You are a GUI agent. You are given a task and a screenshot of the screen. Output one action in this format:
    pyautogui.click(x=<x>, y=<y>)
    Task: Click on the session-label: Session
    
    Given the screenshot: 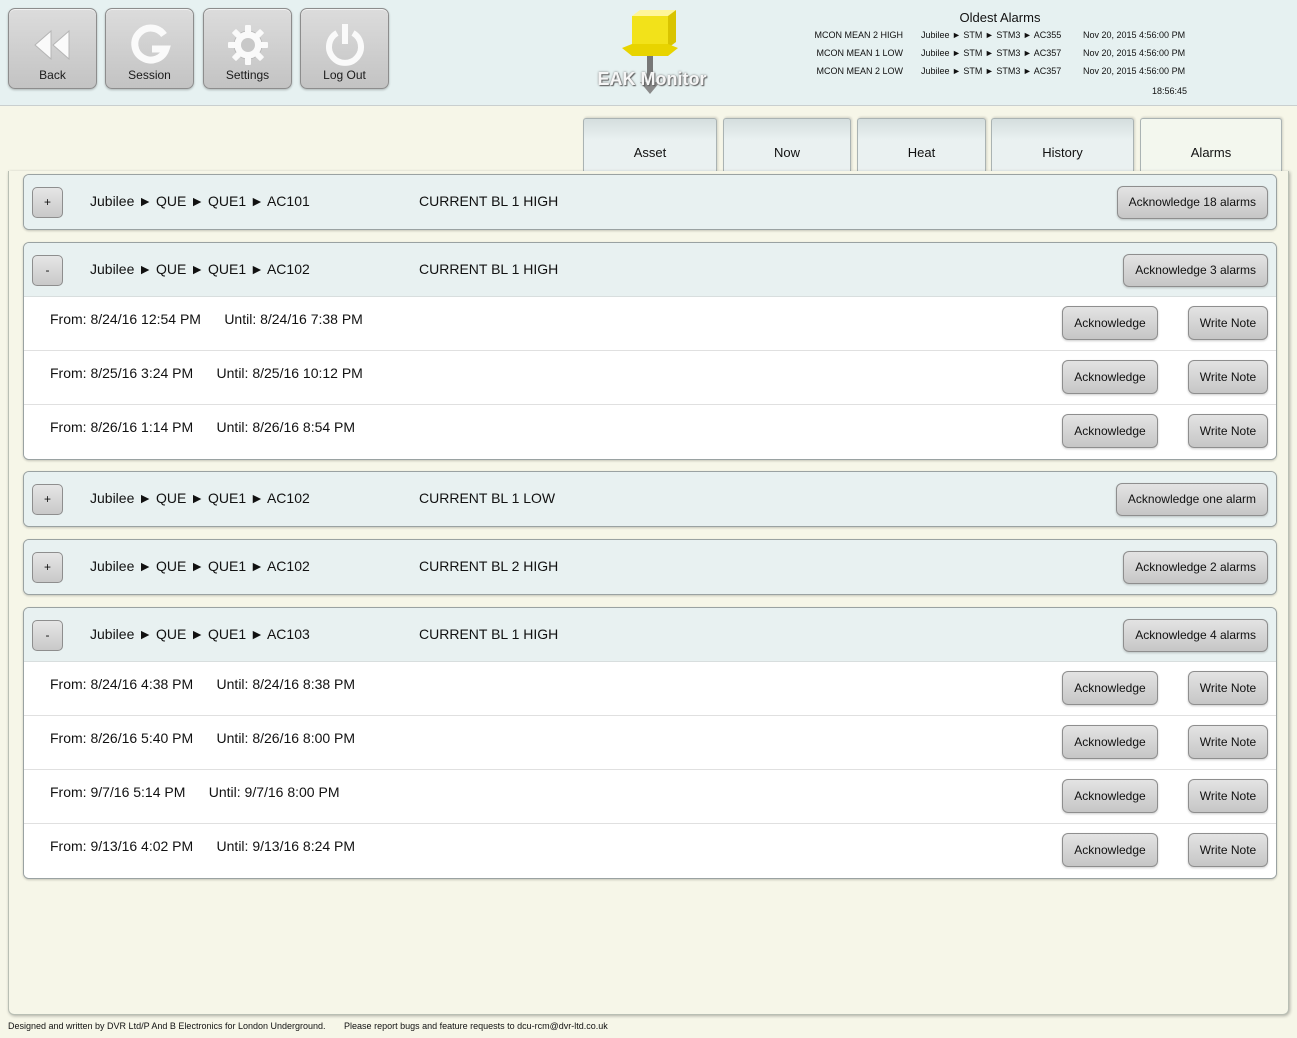 What is the action you would take?
    pyautogui.click(x=149, y=75)
    